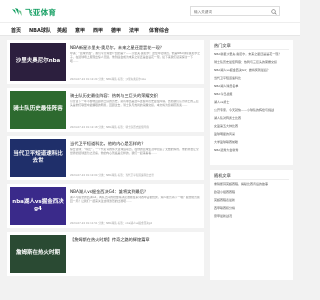  I want to click on search-input, so click(233, 11).